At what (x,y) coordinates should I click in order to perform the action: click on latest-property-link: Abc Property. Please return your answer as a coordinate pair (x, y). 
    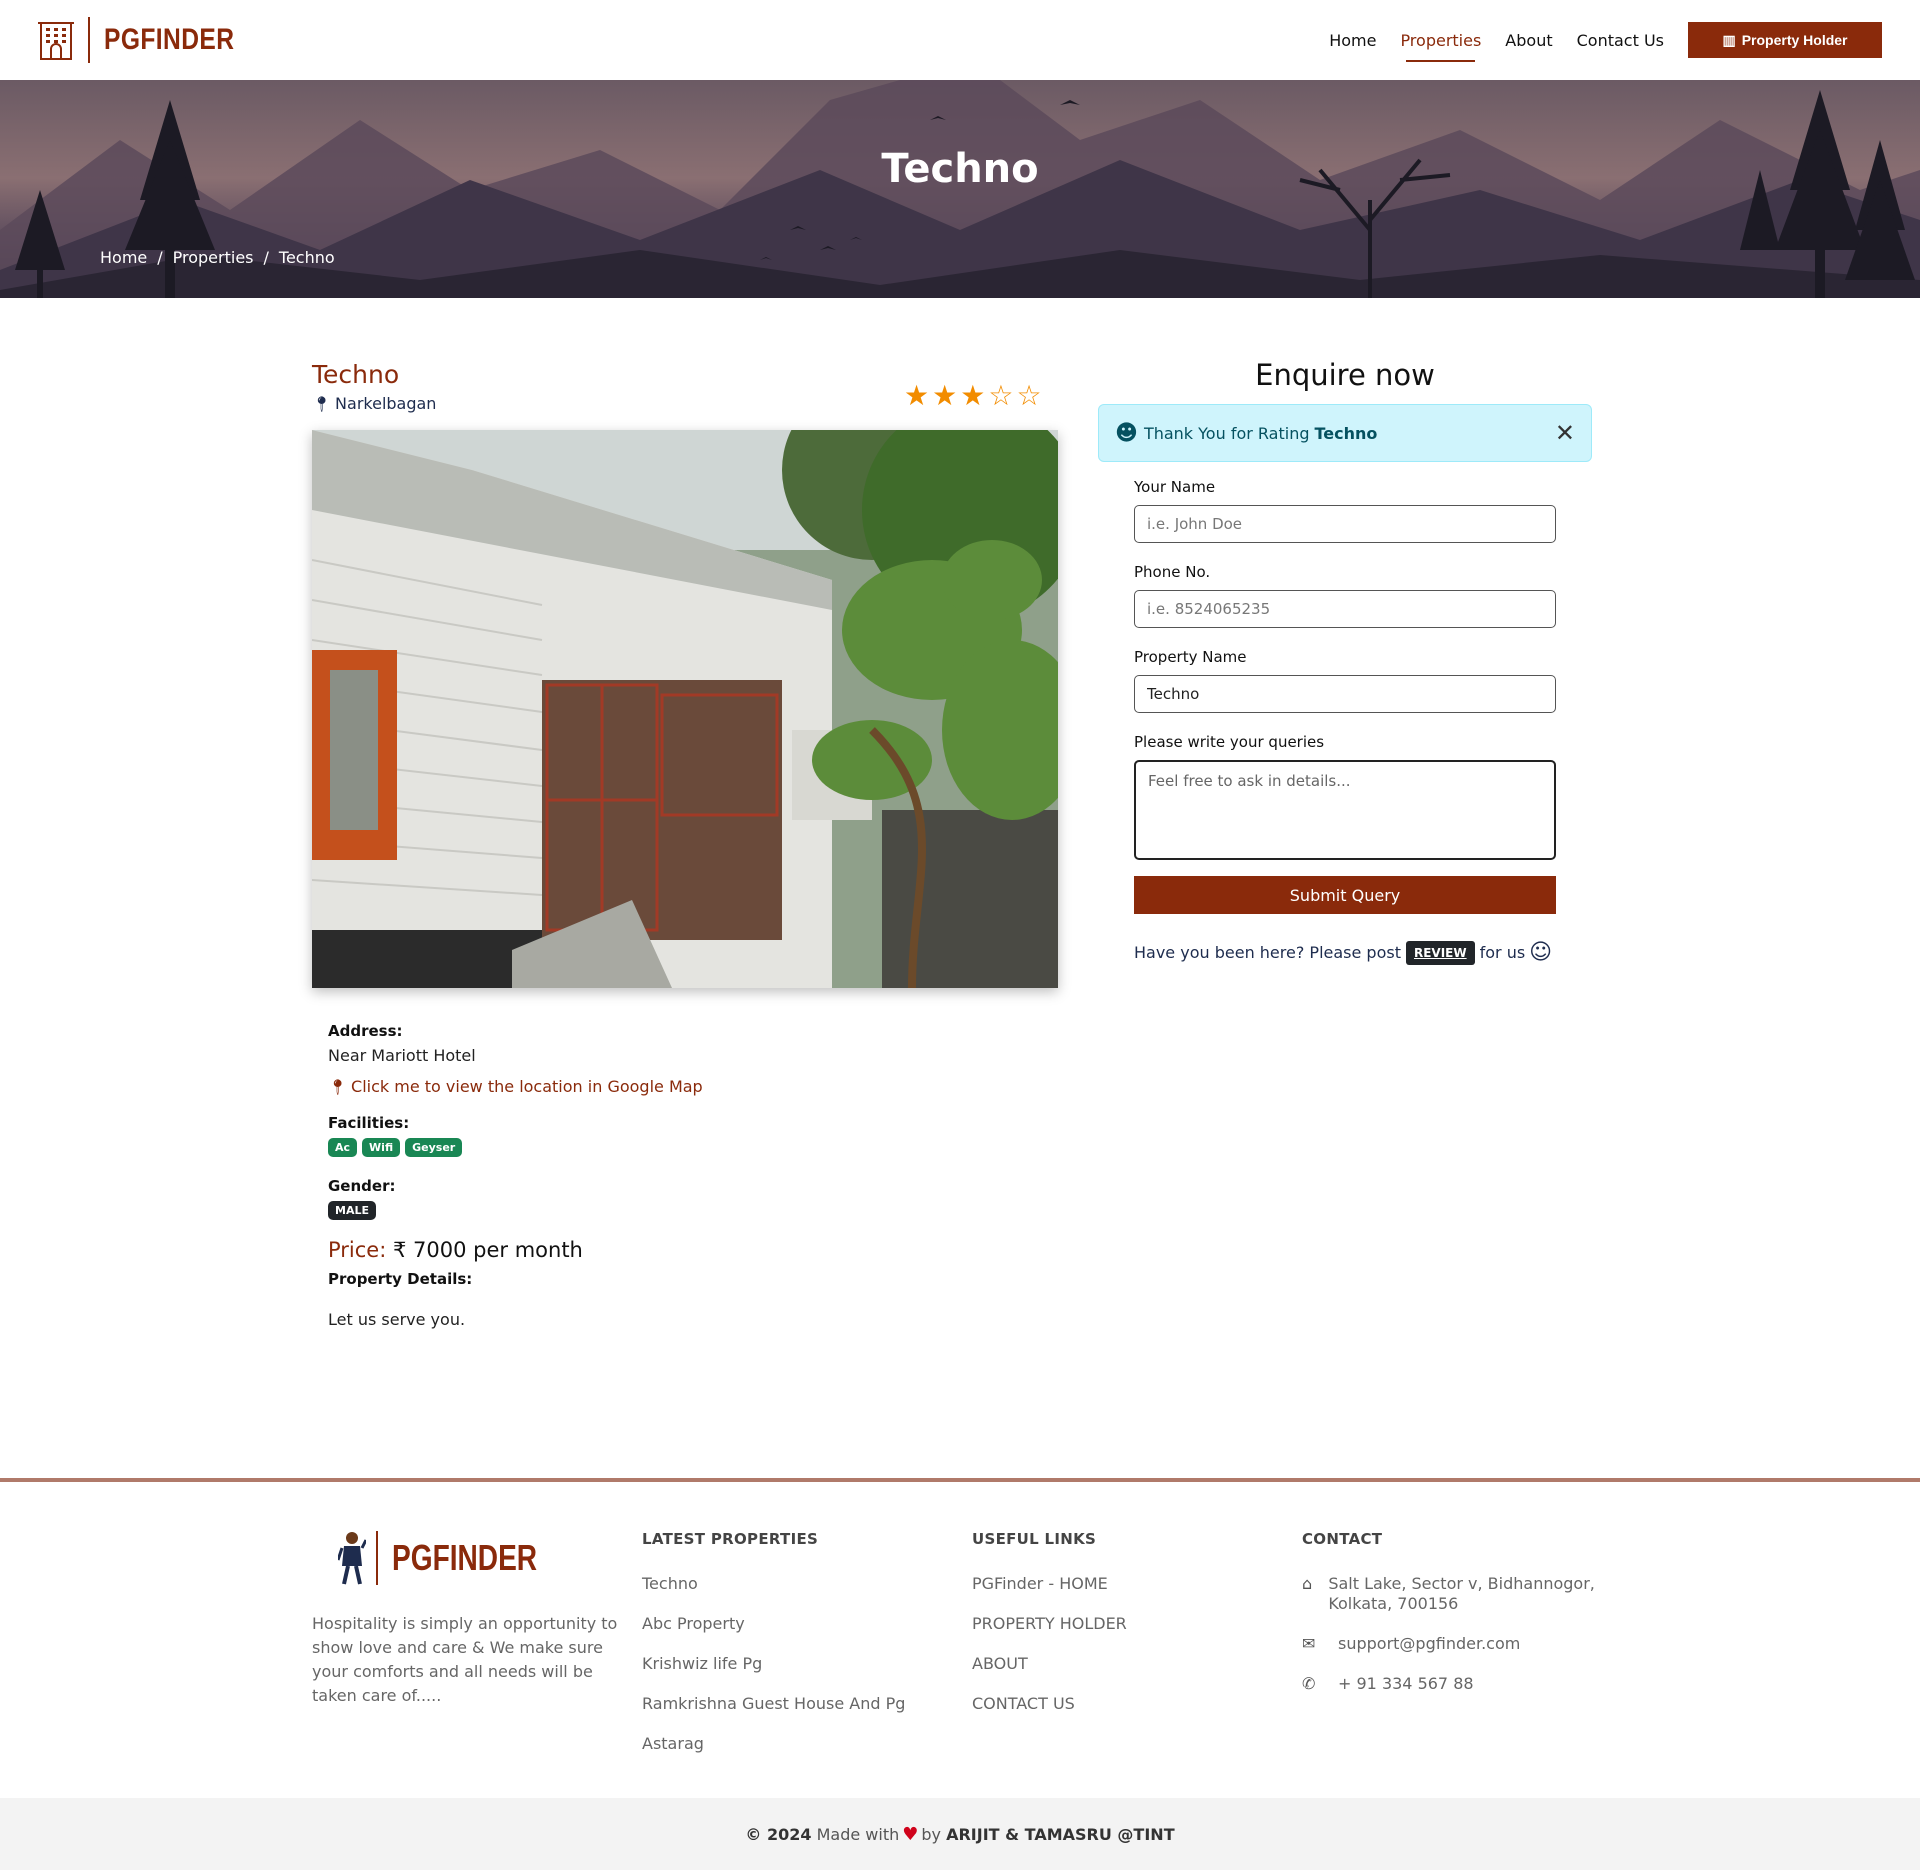
    Looking at the image, I should click on (773, 1624).